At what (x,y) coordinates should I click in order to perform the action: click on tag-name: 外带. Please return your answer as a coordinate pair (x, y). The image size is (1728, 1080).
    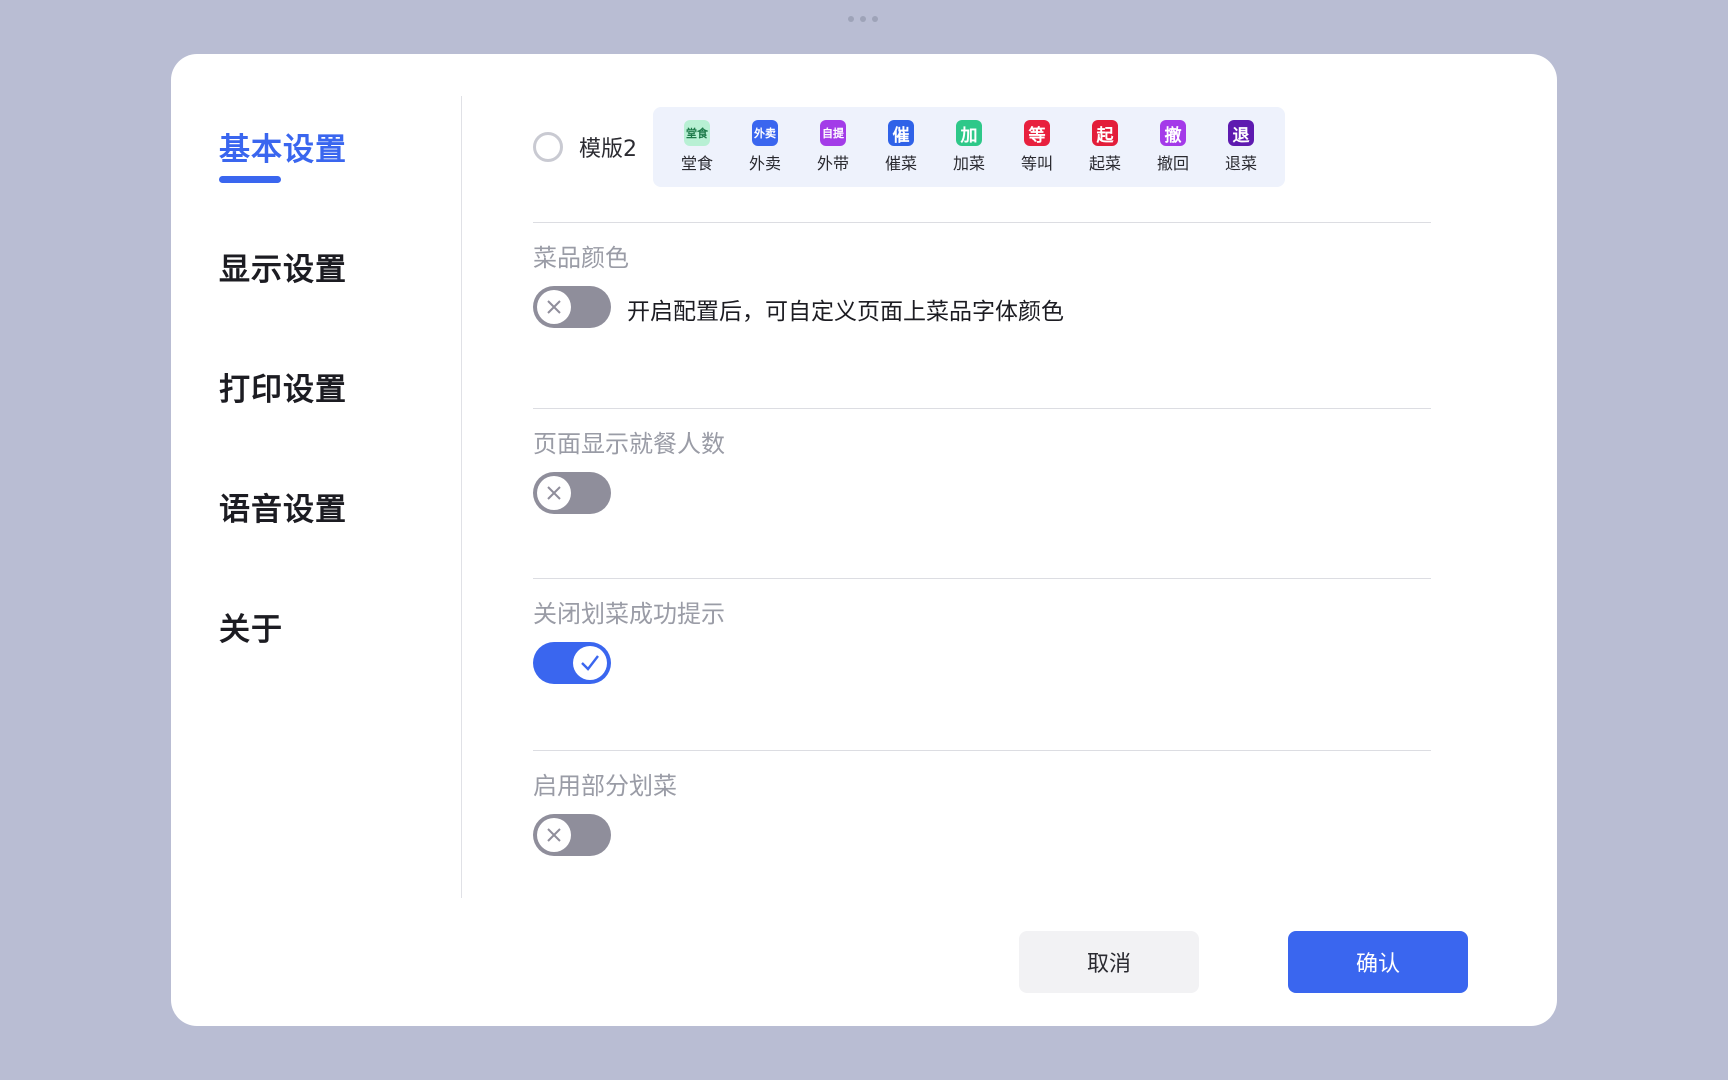
    Looking at the image, I should click on (832, 163).